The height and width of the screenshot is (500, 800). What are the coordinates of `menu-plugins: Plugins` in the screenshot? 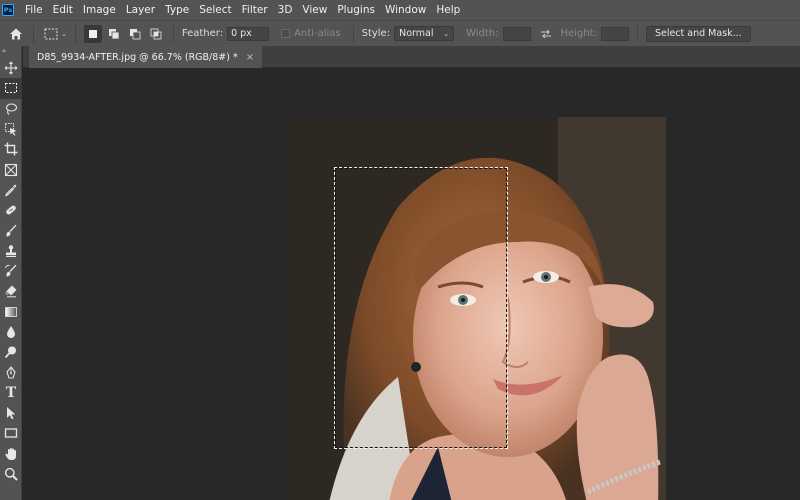 It's located at (356, 10).